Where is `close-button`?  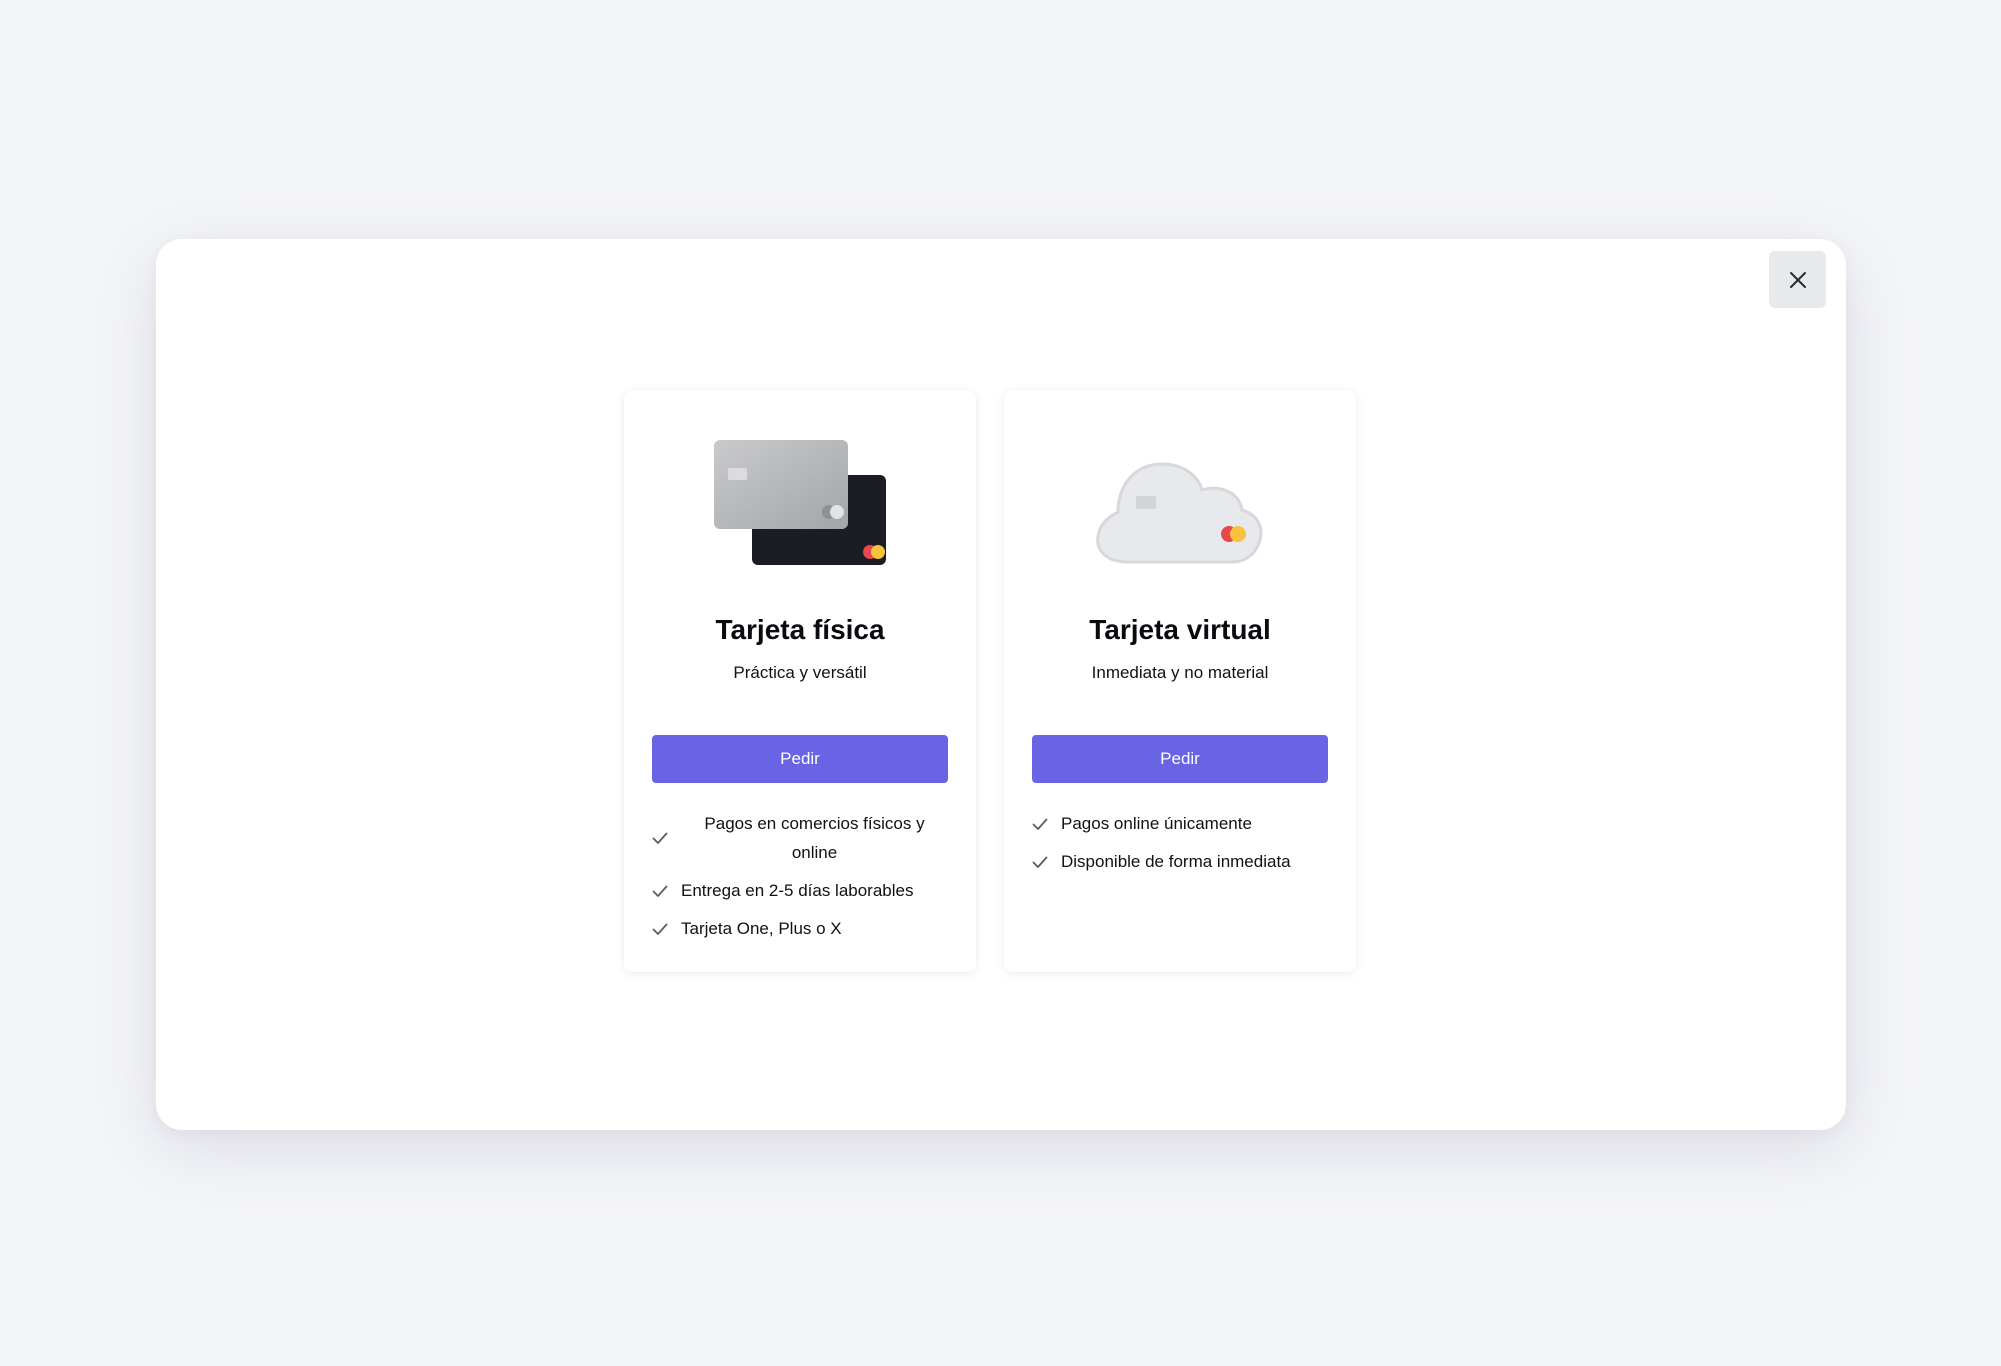
close-button is located at coordinates (1797, 279).